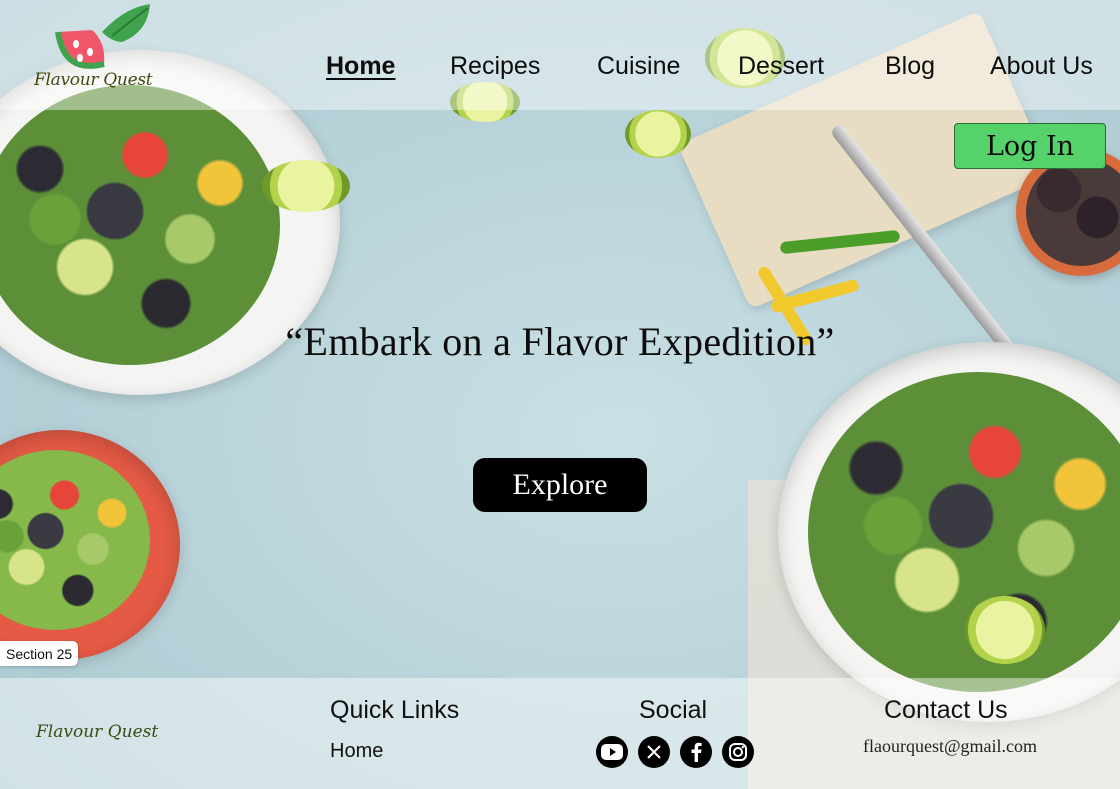  What do you see at coordinates (781, 66) in the screenshot?
I see `nav-item-dessert: Dessert` at bounding box center [781, 66].